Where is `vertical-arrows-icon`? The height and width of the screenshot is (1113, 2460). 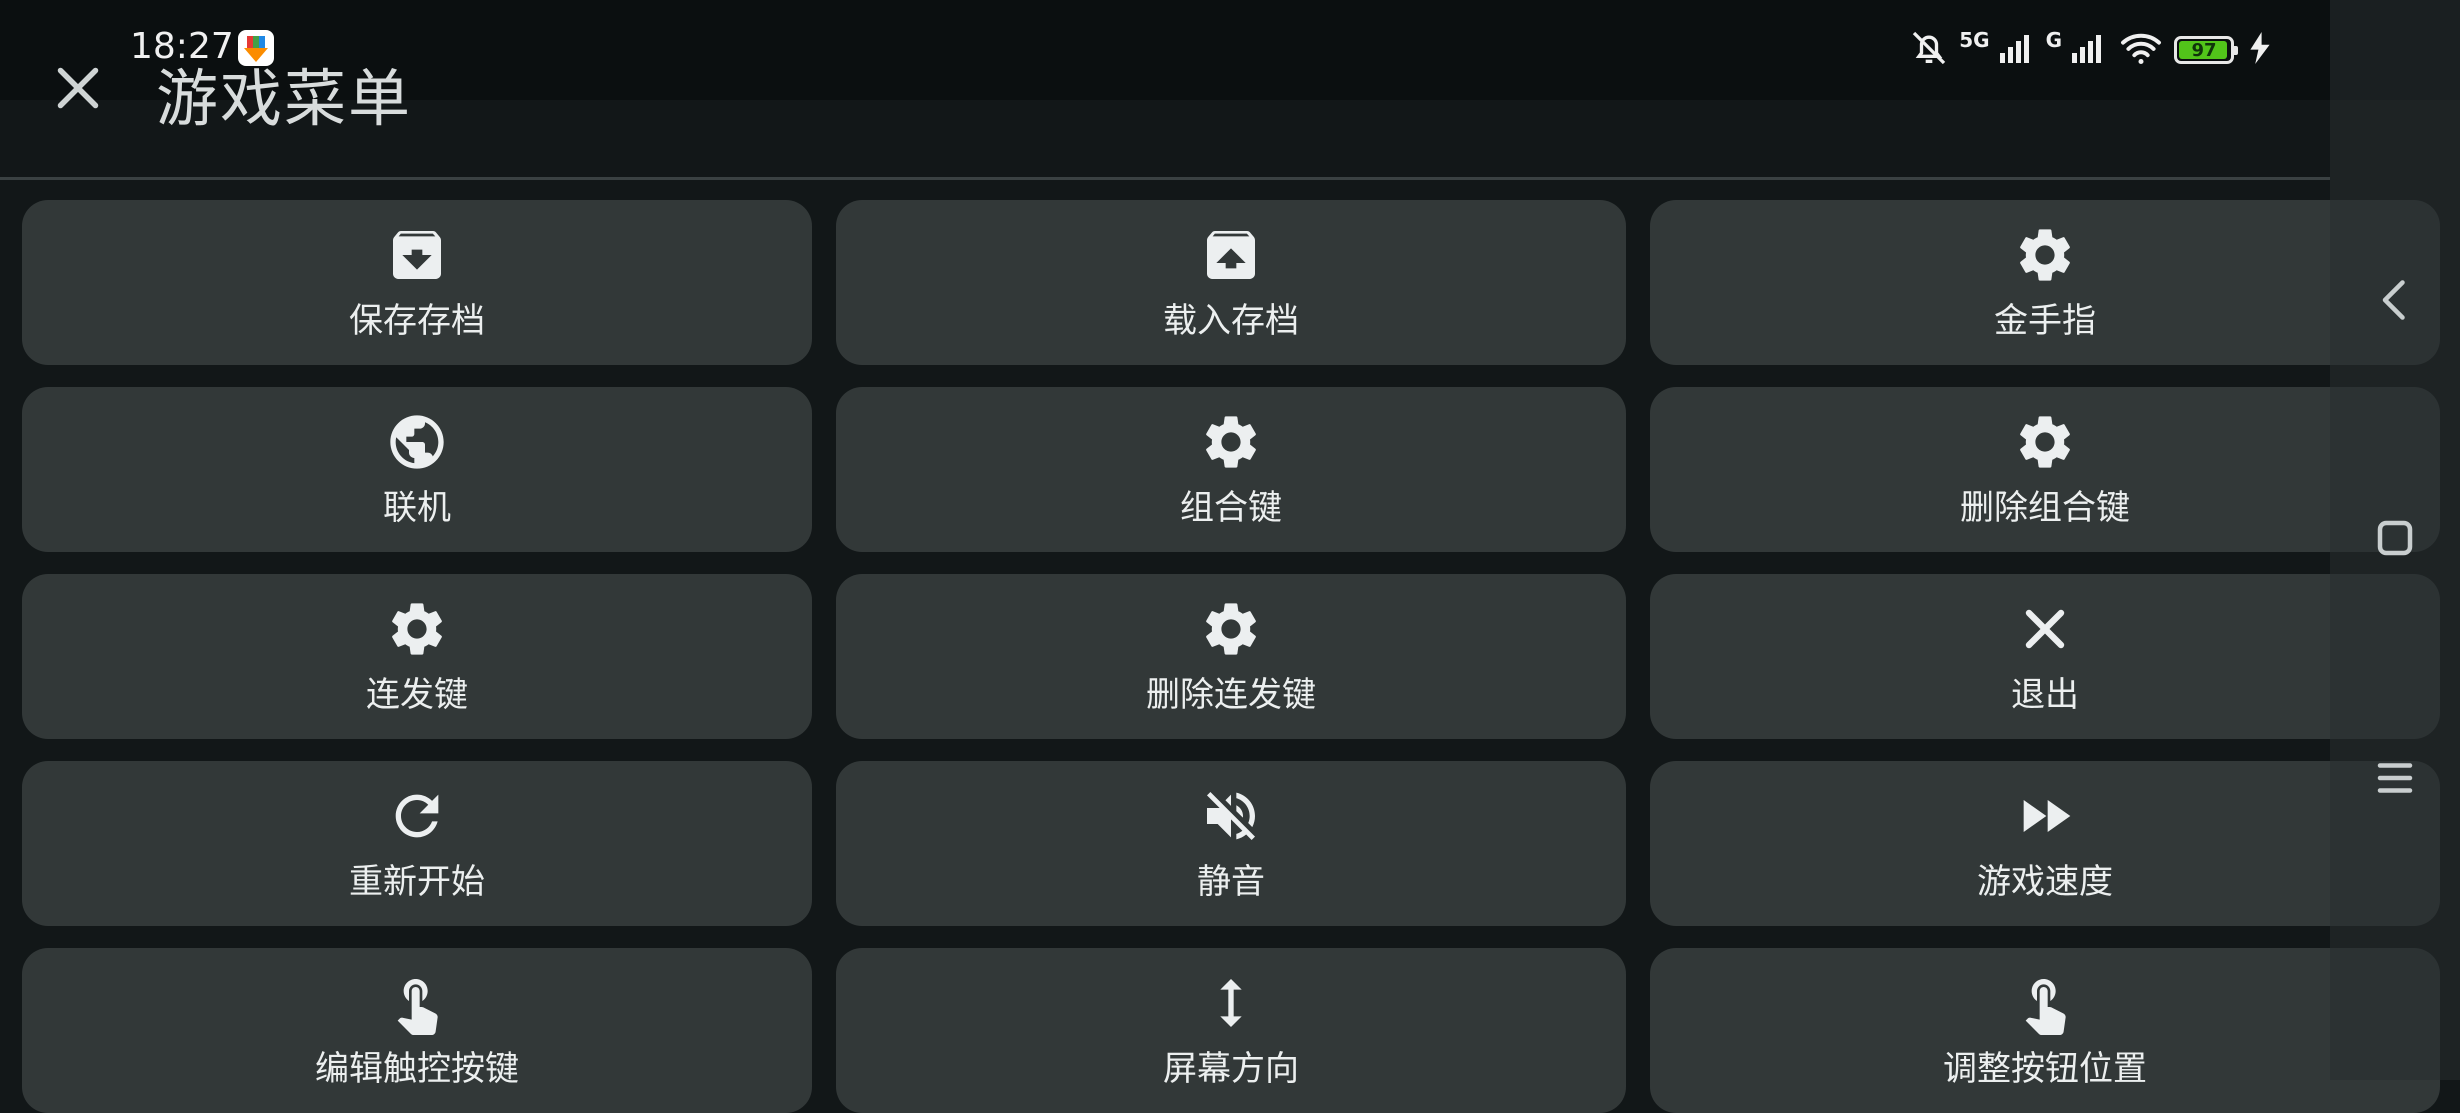
vertical-arrows-icon is located at coordinates (1231, 1003).